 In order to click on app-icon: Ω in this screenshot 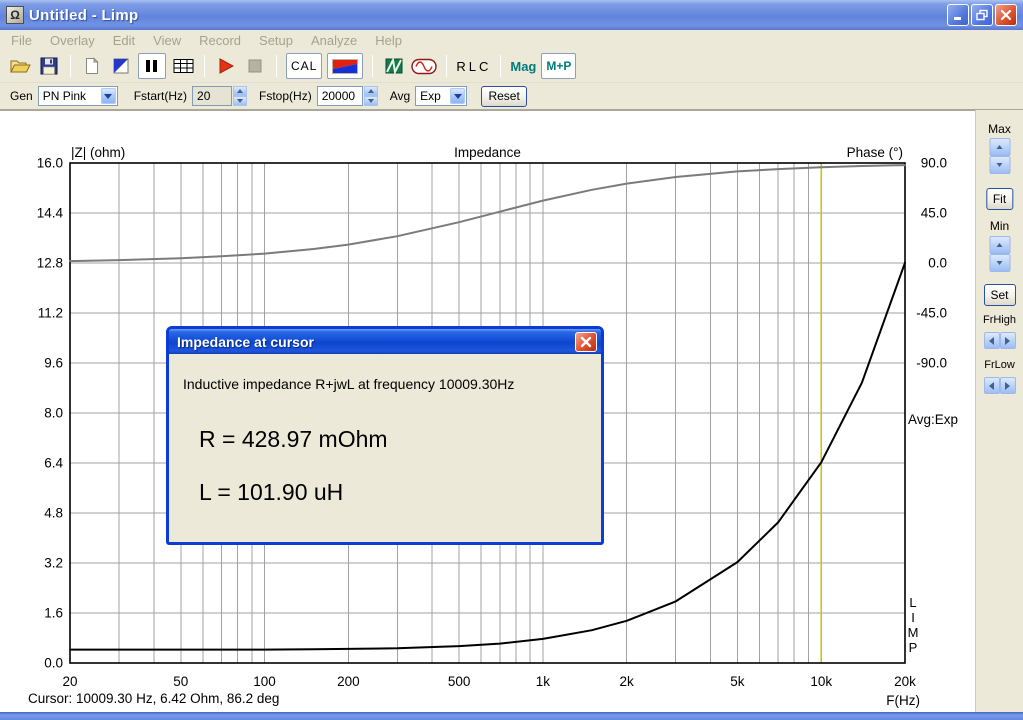, I will do `click(15, 15)`.